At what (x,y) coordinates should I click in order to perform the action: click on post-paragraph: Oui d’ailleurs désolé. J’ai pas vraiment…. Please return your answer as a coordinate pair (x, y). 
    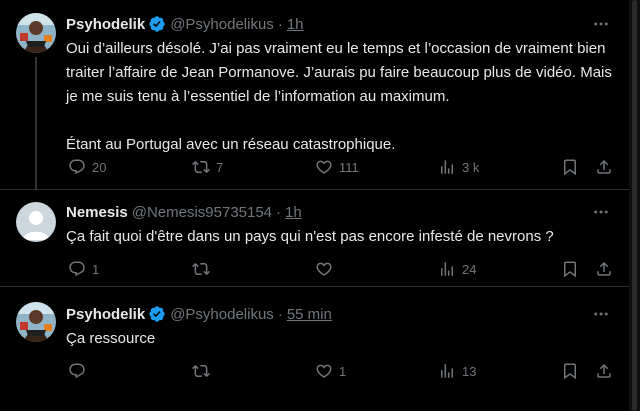
    Looking at the image, I should click on (339, 72).